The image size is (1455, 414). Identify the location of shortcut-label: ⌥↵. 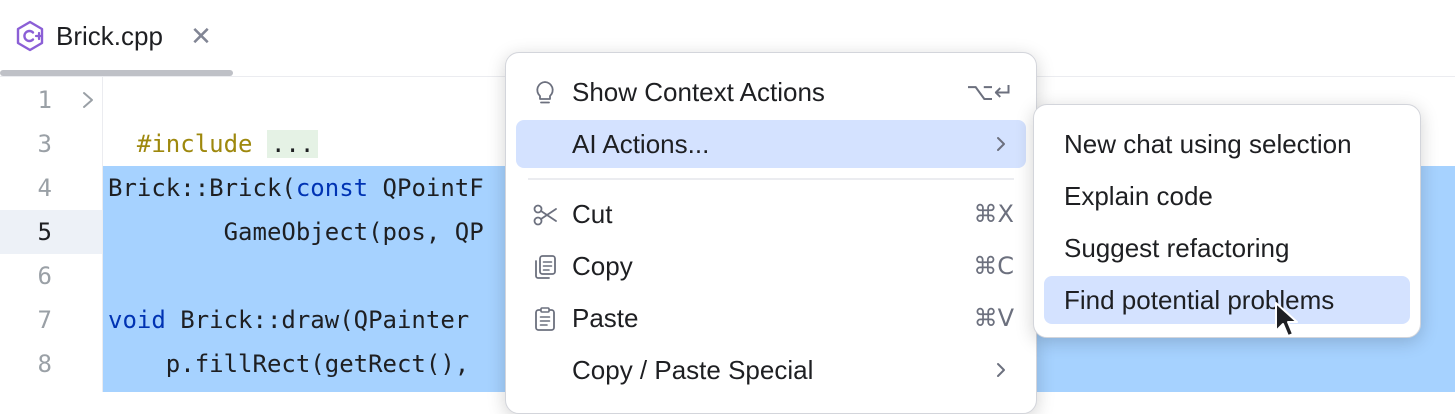
(990, 92).